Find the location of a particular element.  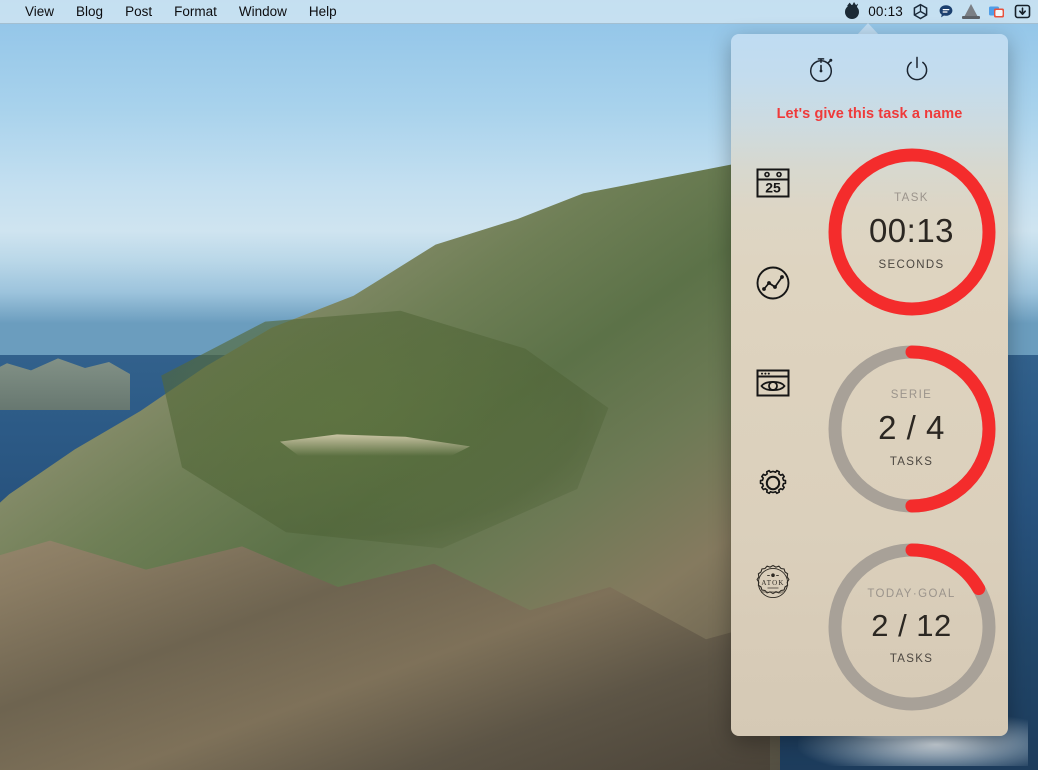

line-chart-icon is located at coordinates (773, 283).